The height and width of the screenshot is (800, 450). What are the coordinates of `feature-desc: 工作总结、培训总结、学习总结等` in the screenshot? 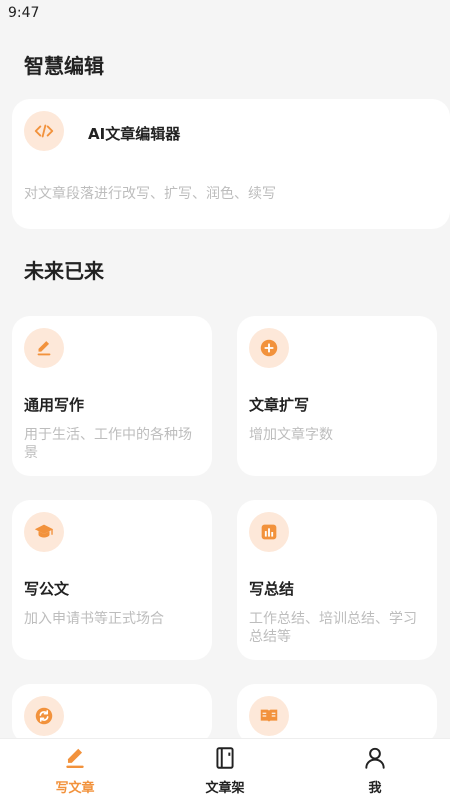 It's located at (333, 628).